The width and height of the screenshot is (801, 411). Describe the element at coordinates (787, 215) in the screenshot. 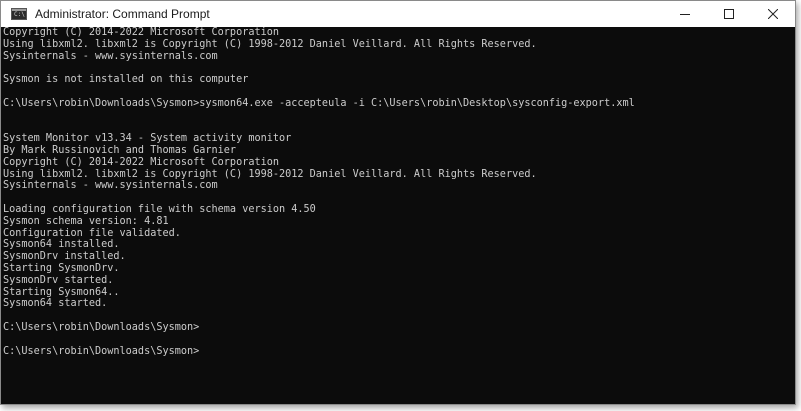

I see `vertical-scrollbar` at that location.